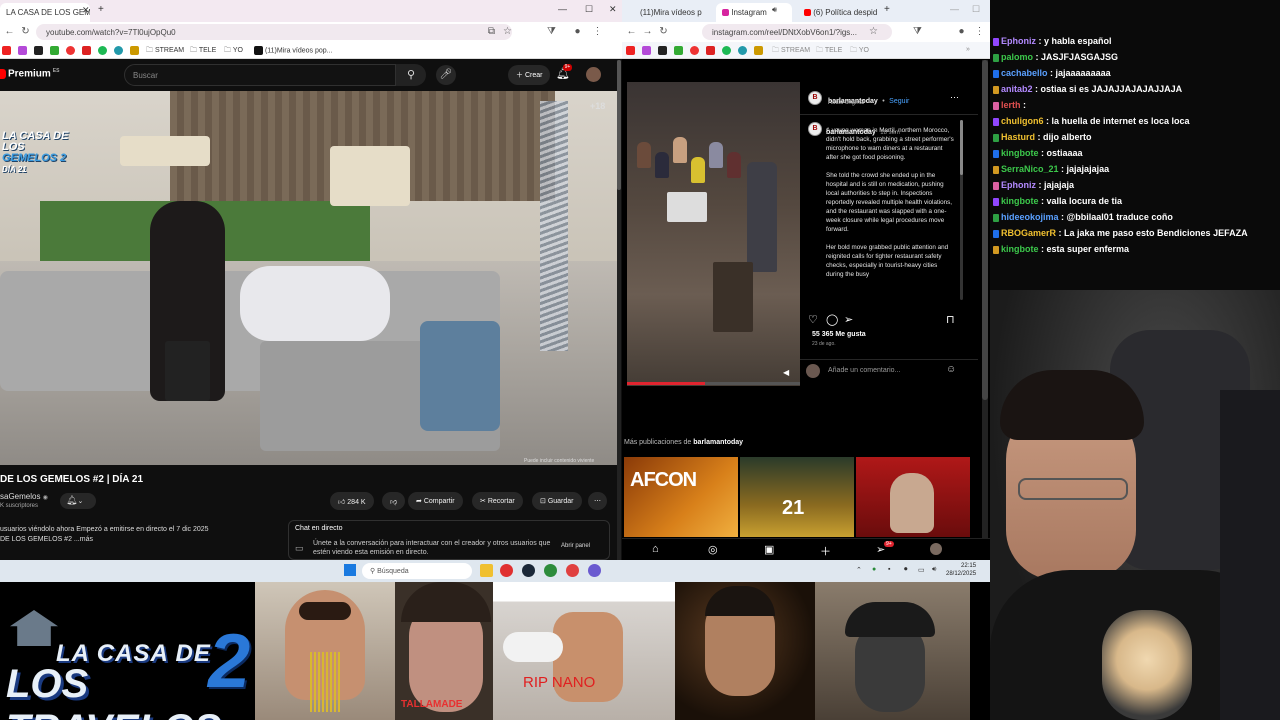  Describe the element at coordinates (1017, 89) in the screenshot. I see `chat-username: anitab2` at that location.